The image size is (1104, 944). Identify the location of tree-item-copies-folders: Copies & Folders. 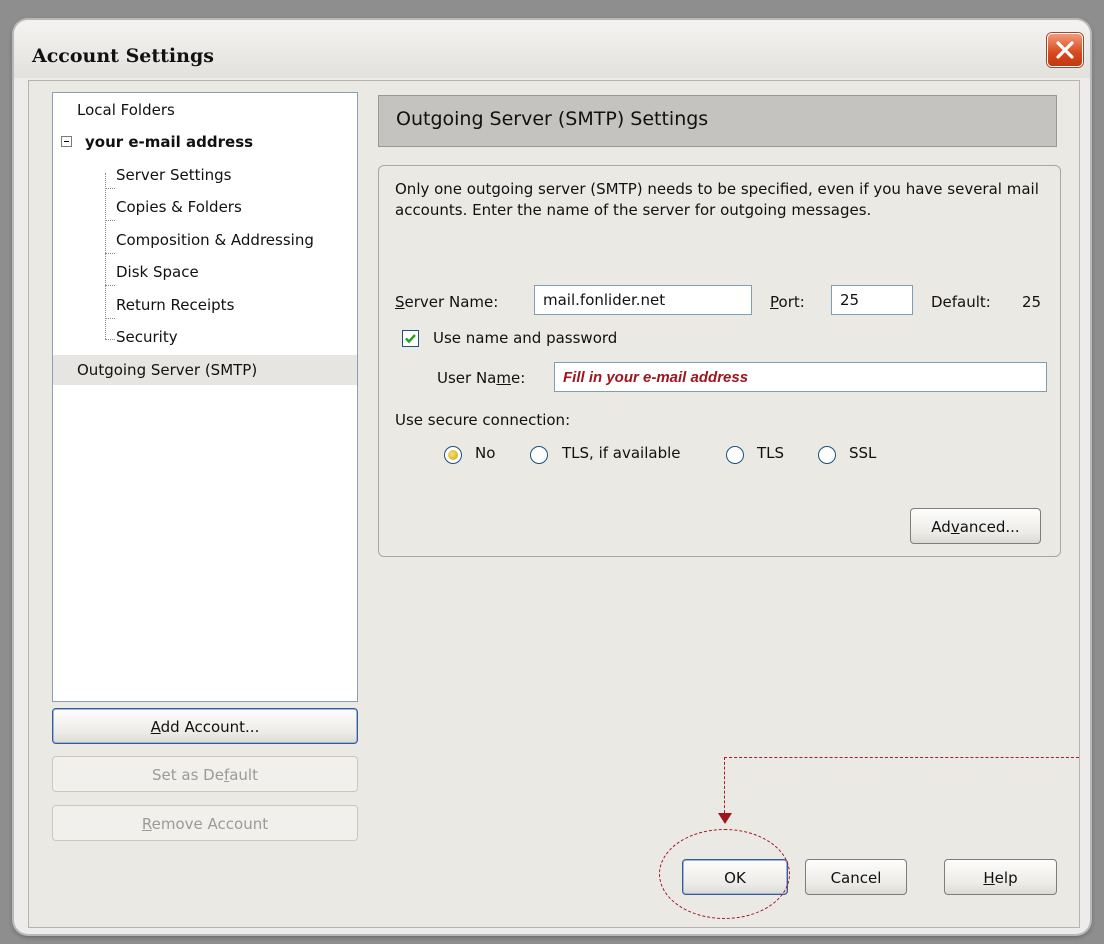
(205, 207).